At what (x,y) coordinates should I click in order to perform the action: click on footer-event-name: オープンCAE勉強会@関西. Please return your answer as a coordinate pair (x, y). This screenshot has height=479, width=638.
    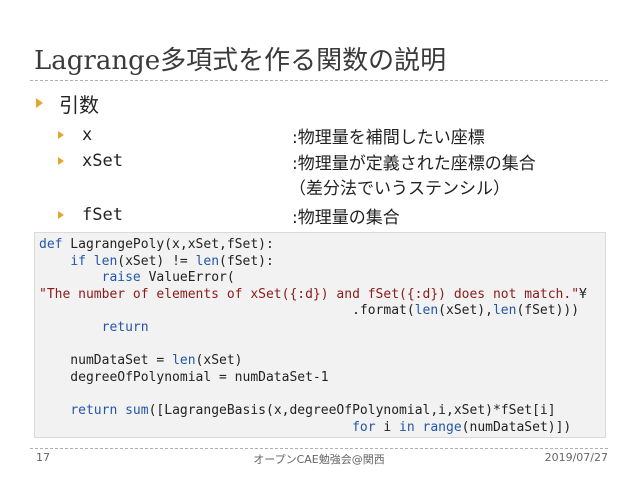
    Looking at the image, I should click on (319, 459).